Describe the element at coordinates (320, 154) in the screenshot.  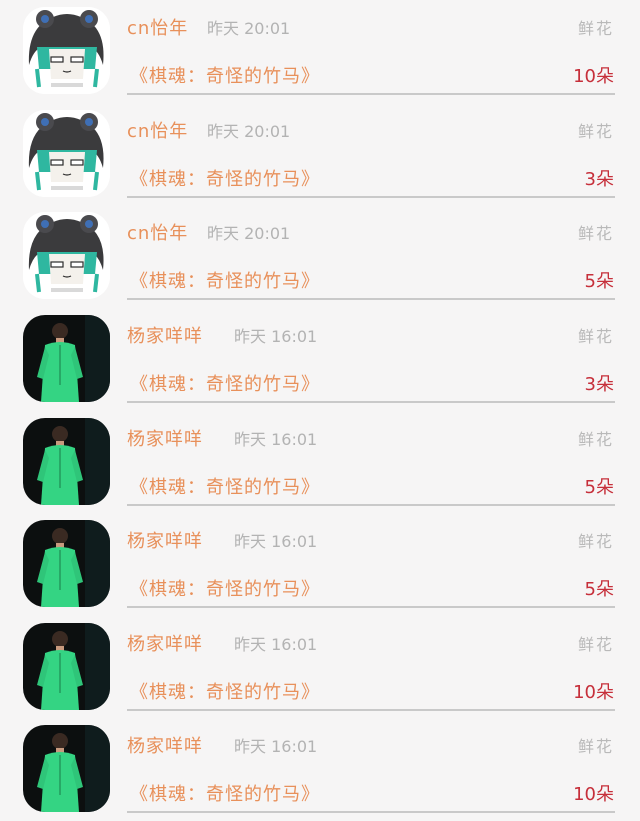
I see `list-item: cn怡年 昨天 20:01 鲜花 《棋魂：奇怪的竹马》 3朵` at that location.